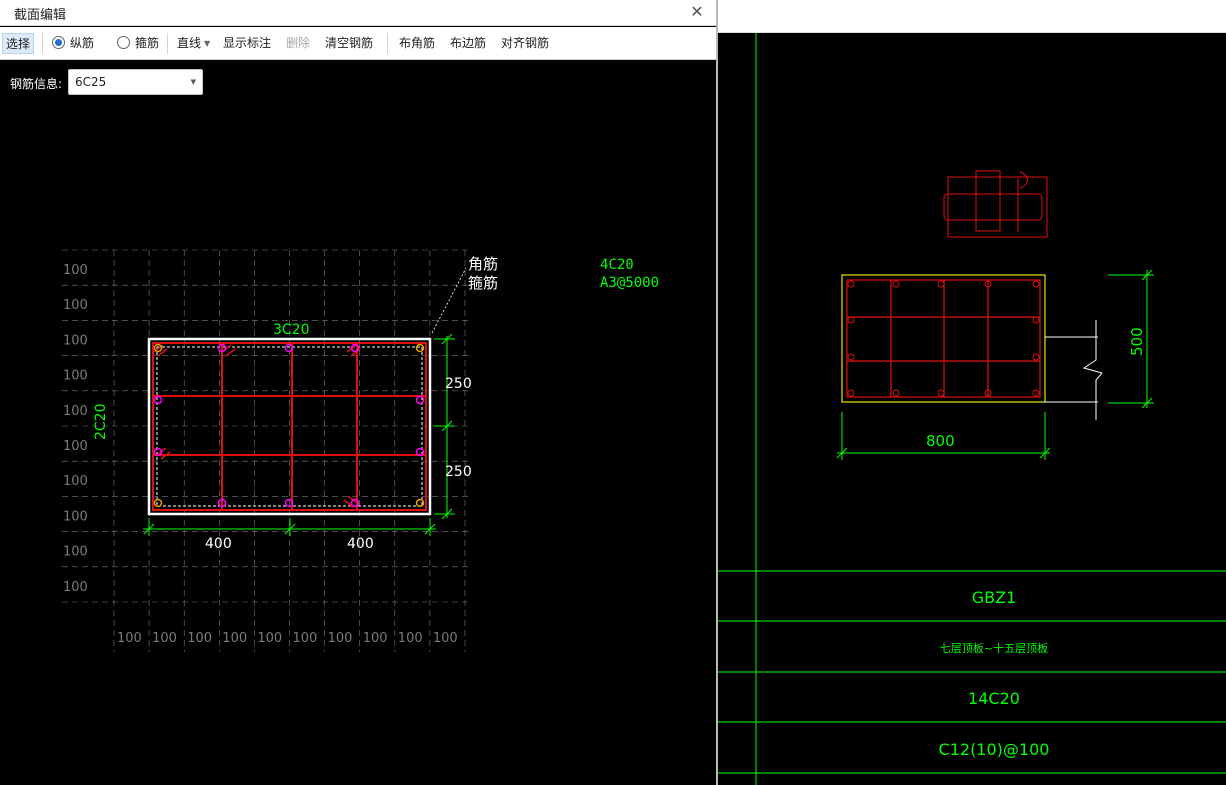 The height and width of the screenshot is (785, 1226). What do you see at coordinates (444, 426) in the screenshot?
I see `vertical-dimension` at bounding box center [444, 426].